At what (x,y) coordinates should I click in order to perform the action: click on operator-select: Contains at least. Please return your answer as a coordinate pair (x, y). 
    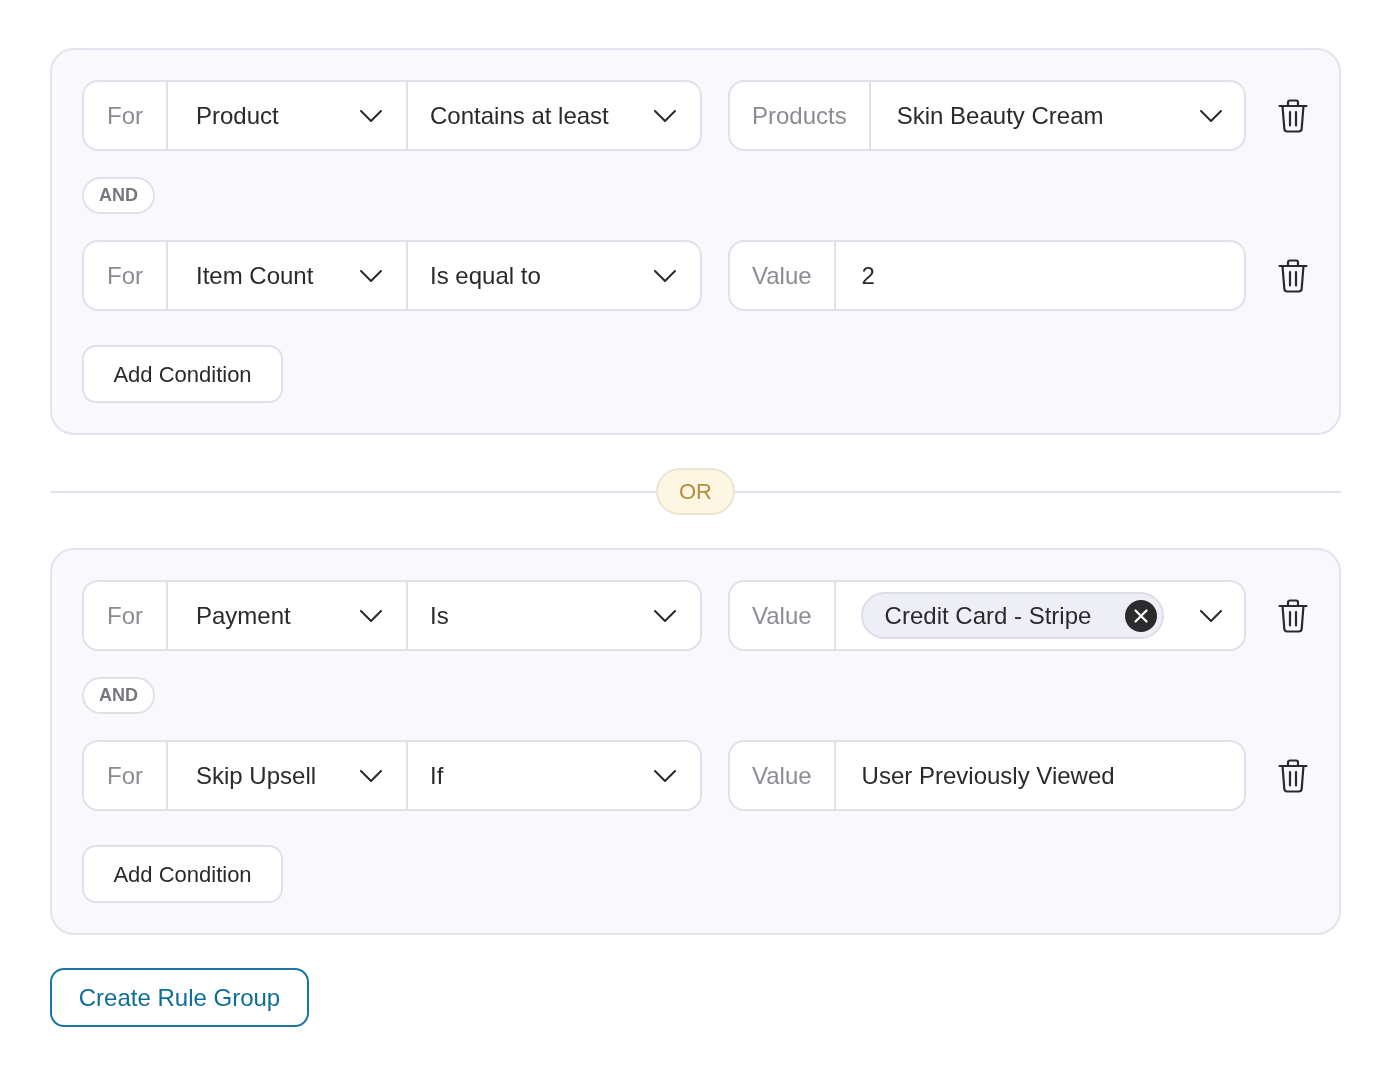
    Looking at the image, I should click on (554, 115).